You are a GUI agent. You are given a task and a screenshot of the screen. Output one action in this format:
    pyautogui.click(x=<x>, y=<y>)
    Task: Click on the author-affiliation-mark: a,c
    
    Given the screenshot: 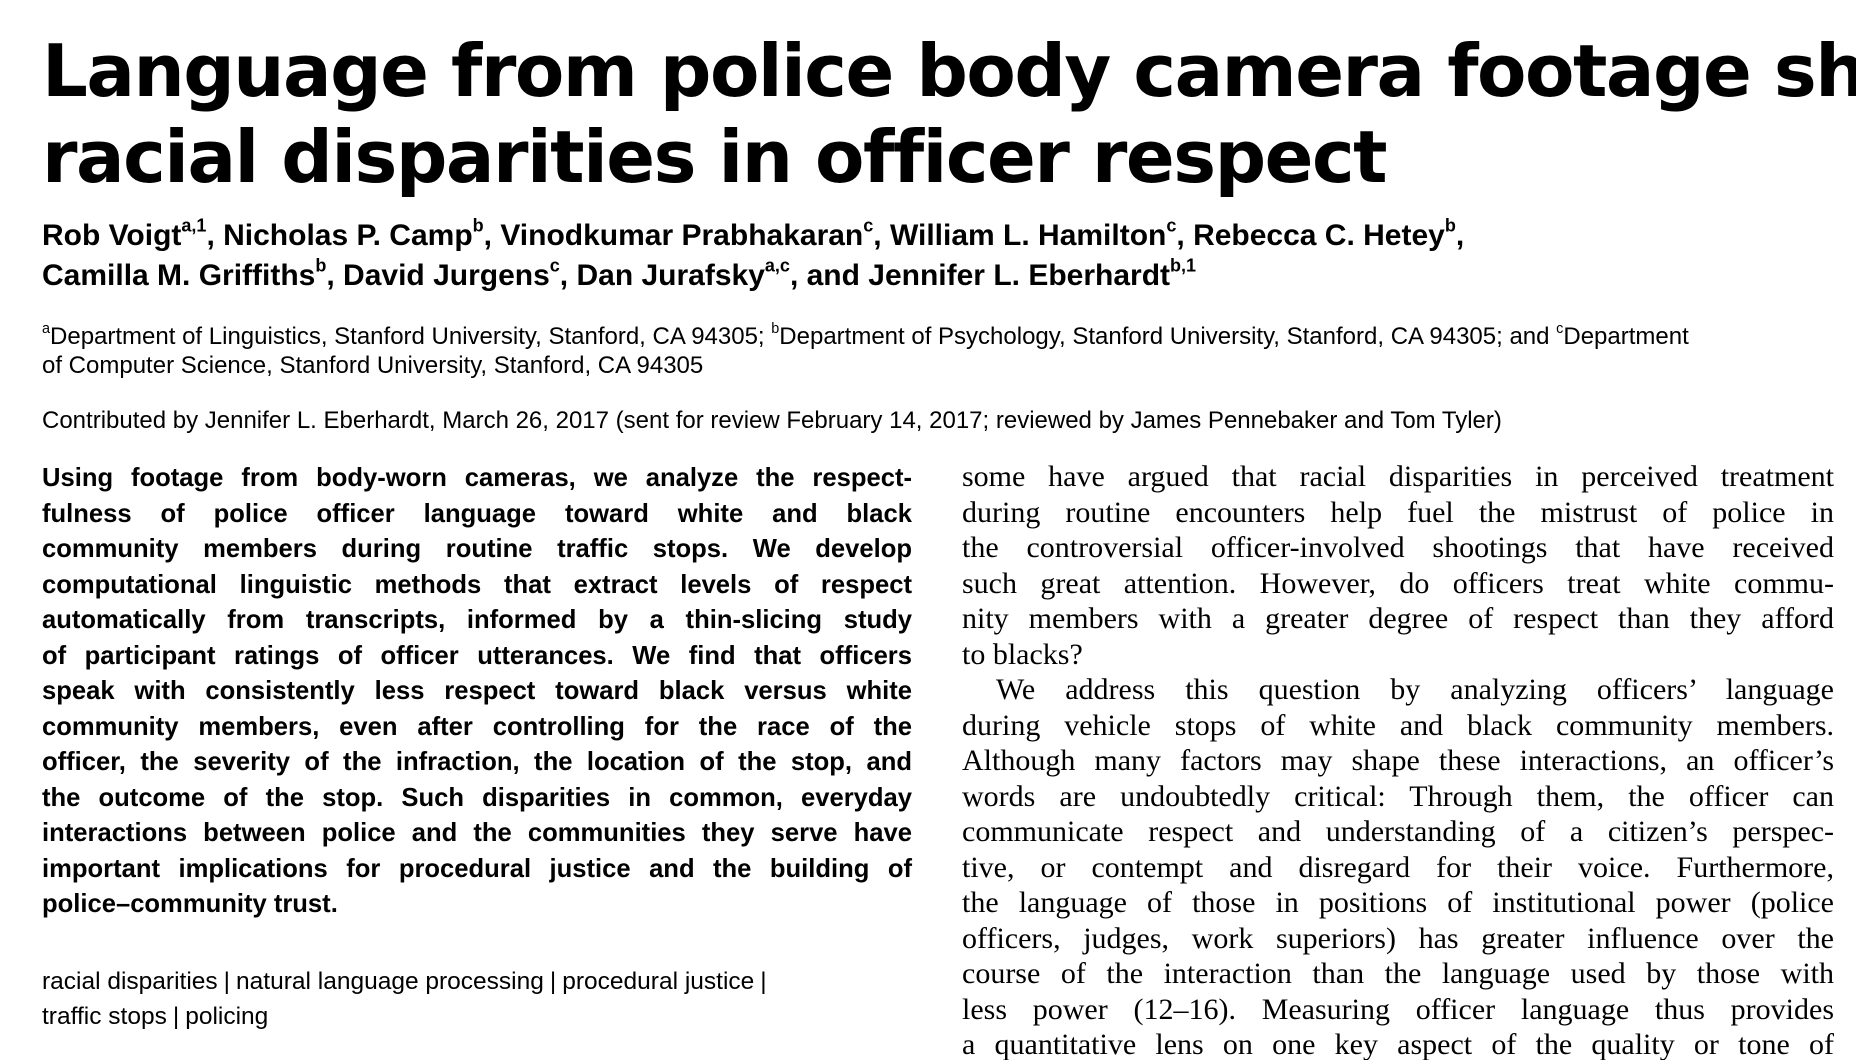 What is the action you would take?
    pyautogui.click(x=777, y=265)
    